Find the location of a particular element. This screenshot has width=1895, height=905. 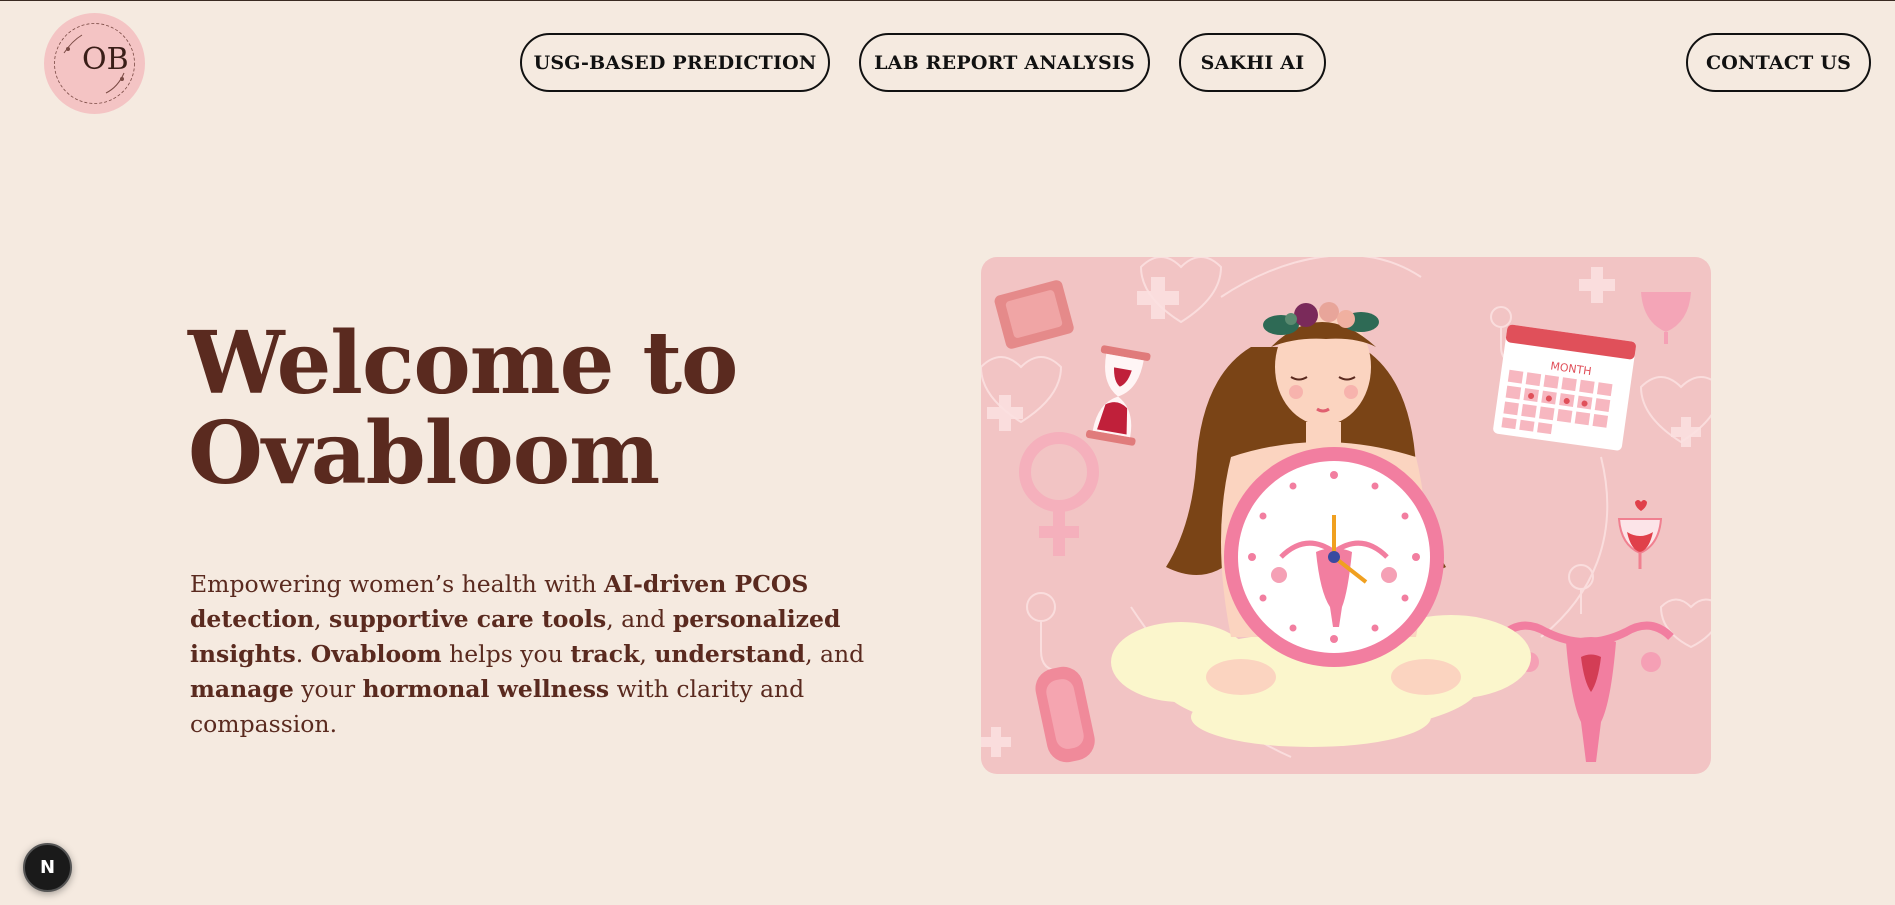

logo-emblem-icon: OB is located at coordinates (94, 63).